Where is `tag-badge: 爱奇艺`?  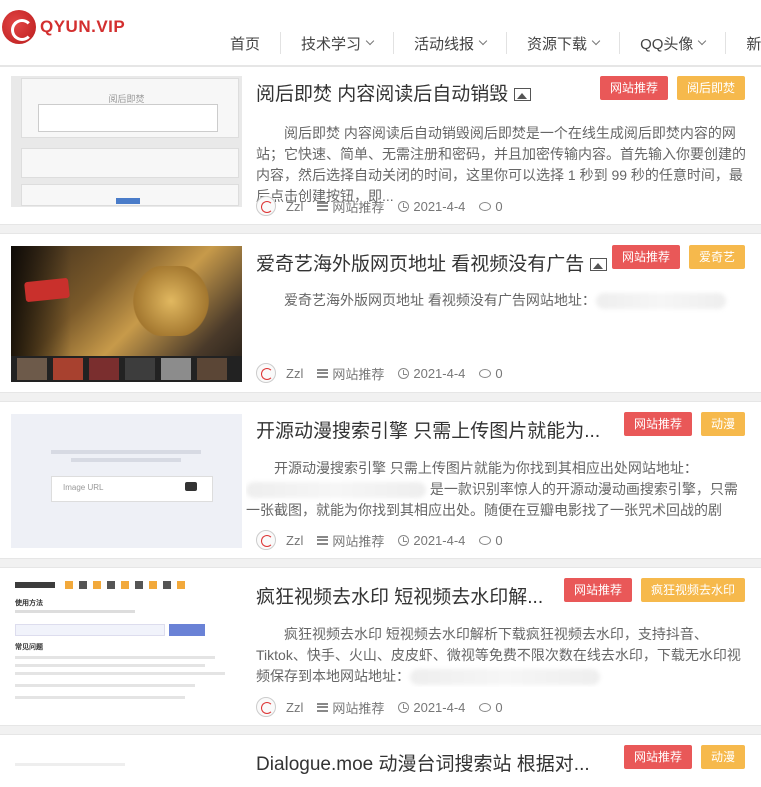 tag-badge: 爱奇艺 is located at coordinates (716, 257).